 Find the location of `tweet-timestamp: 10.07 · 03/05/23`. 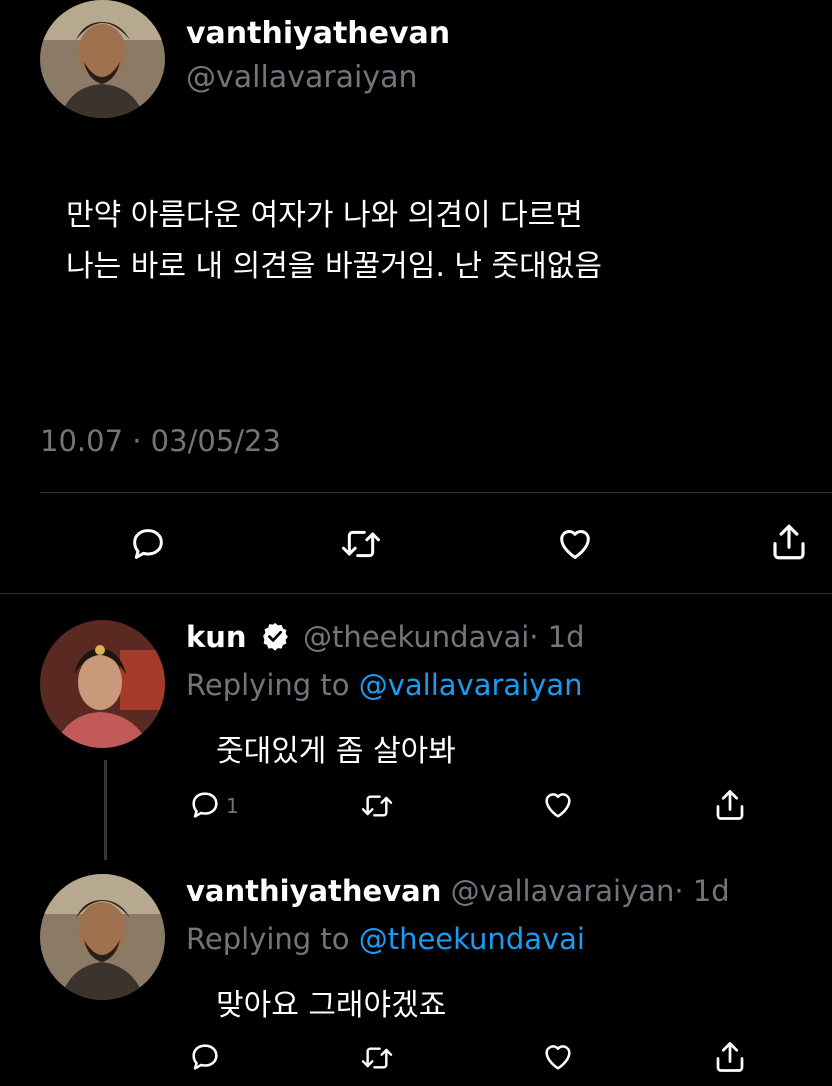

tweet-timestamp: 10.07 · 03/05/23 is located at coordinates (160, 441).